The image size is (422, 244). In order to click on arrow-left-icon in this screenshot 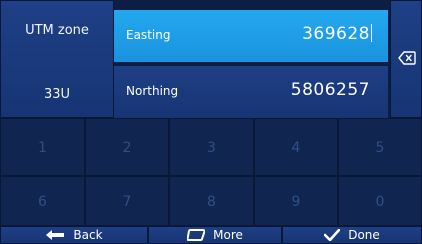, I will do `click(55, 235)`.